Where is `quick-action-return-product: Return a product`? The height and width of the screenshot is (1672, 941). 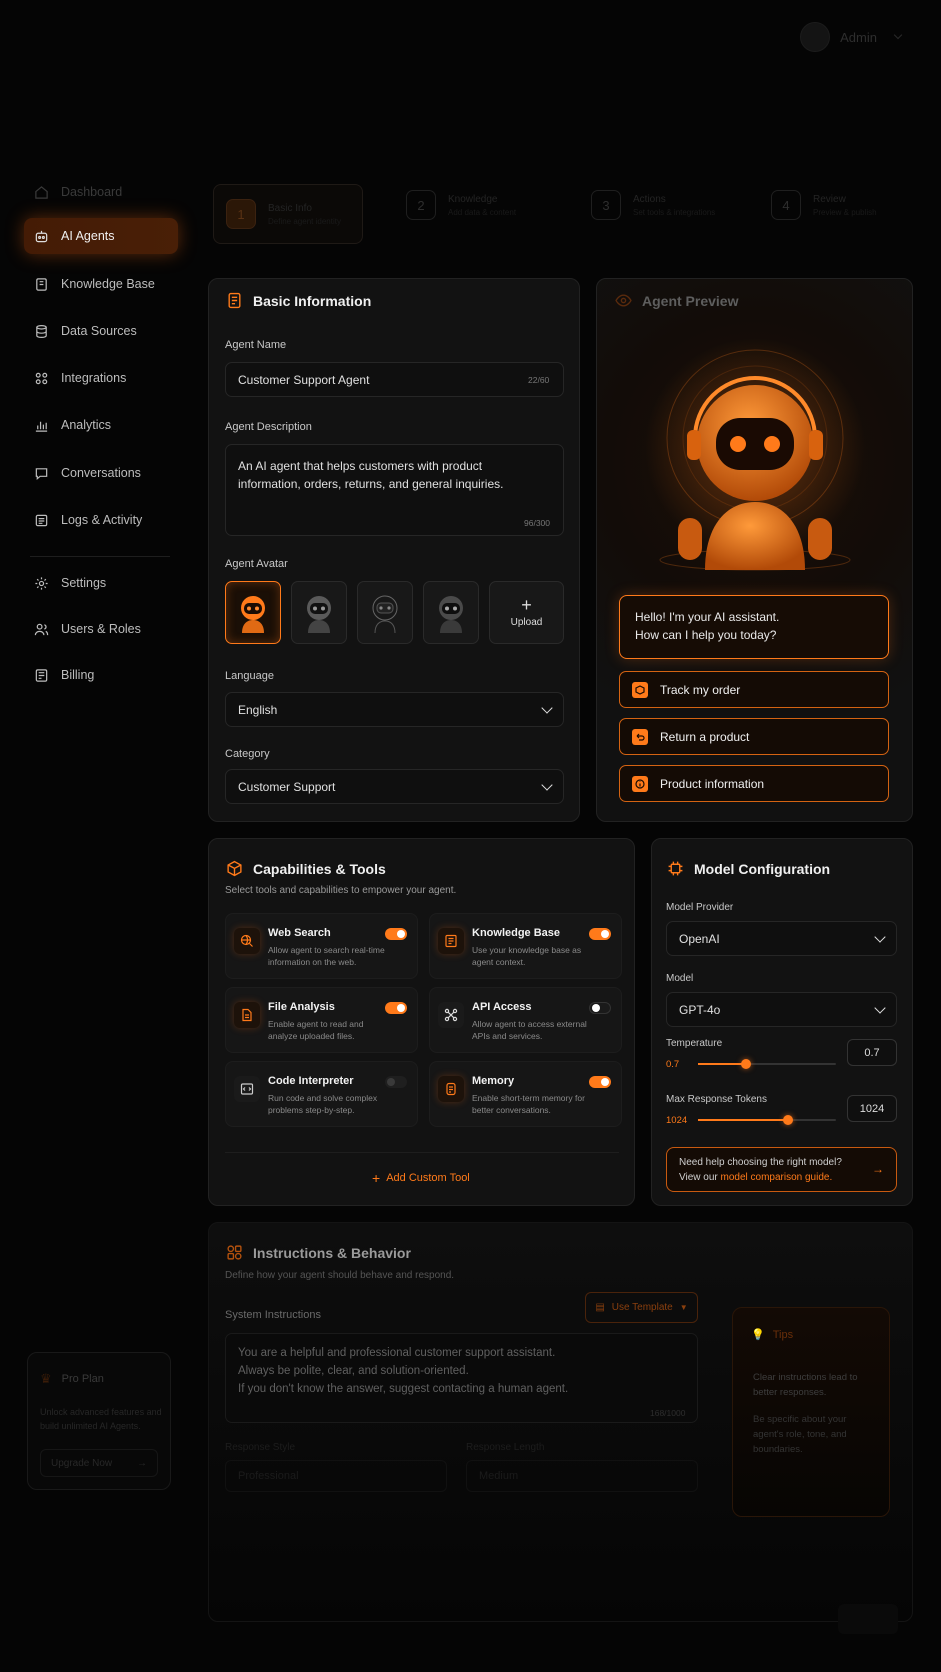
quick-action-return-product: Return a product is located at coordinates (754, 736).